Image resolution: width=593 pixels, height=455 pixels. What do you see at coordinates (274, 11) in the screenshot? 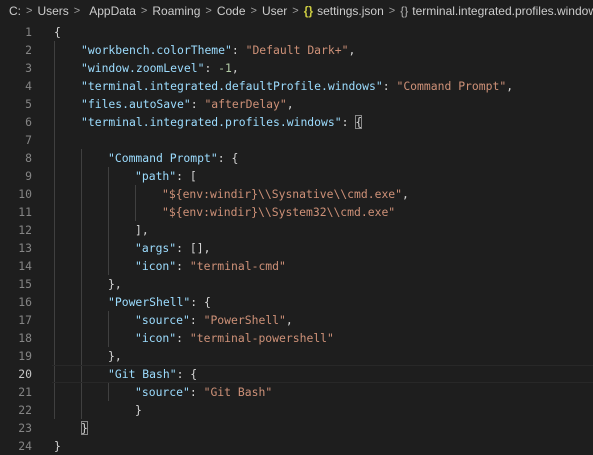
I see `breadcrumb-item: User` at bounding box center [274, 11].